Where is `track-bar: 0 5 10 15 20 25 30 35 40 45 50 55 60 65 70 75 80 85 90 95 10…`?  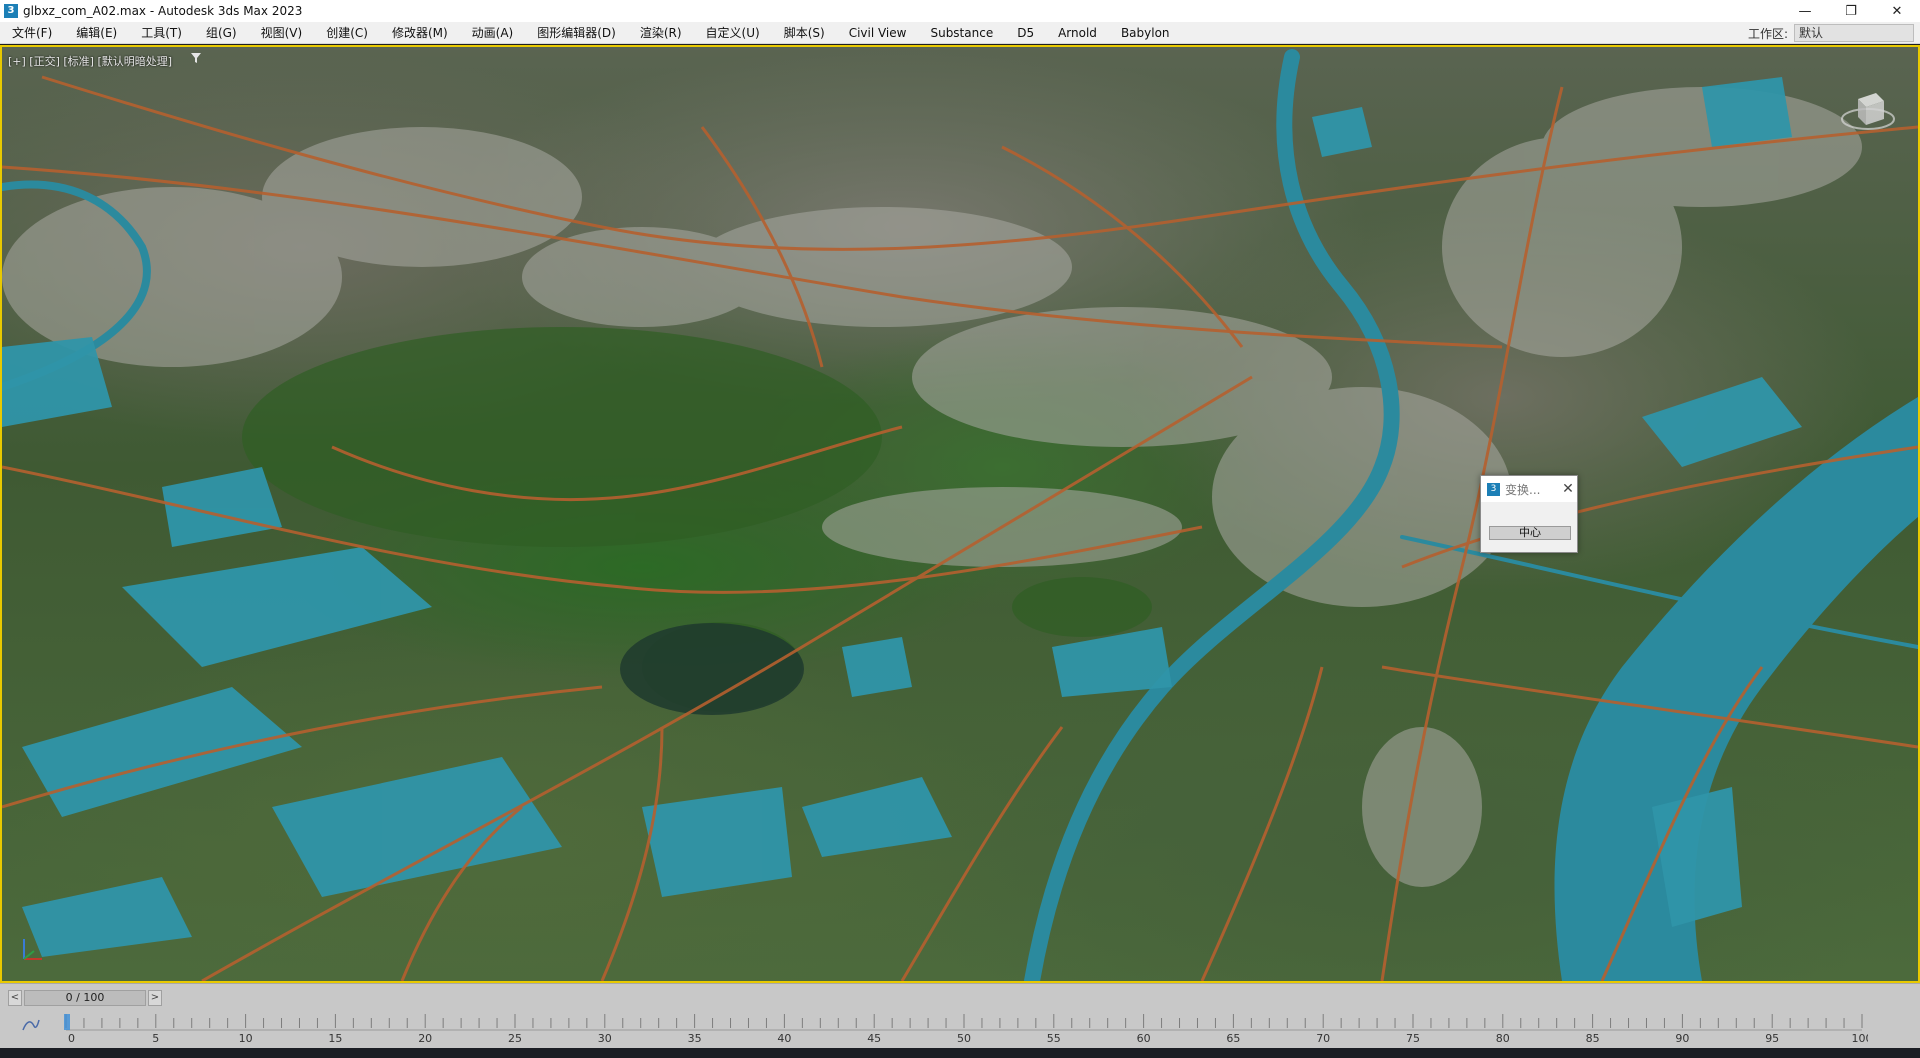
track-bar: 0 5 10 15 20 25 30 35 40 45 50 55 60 65 70 75 80 85 90 95 10… is located at coordinates (965, 1028).